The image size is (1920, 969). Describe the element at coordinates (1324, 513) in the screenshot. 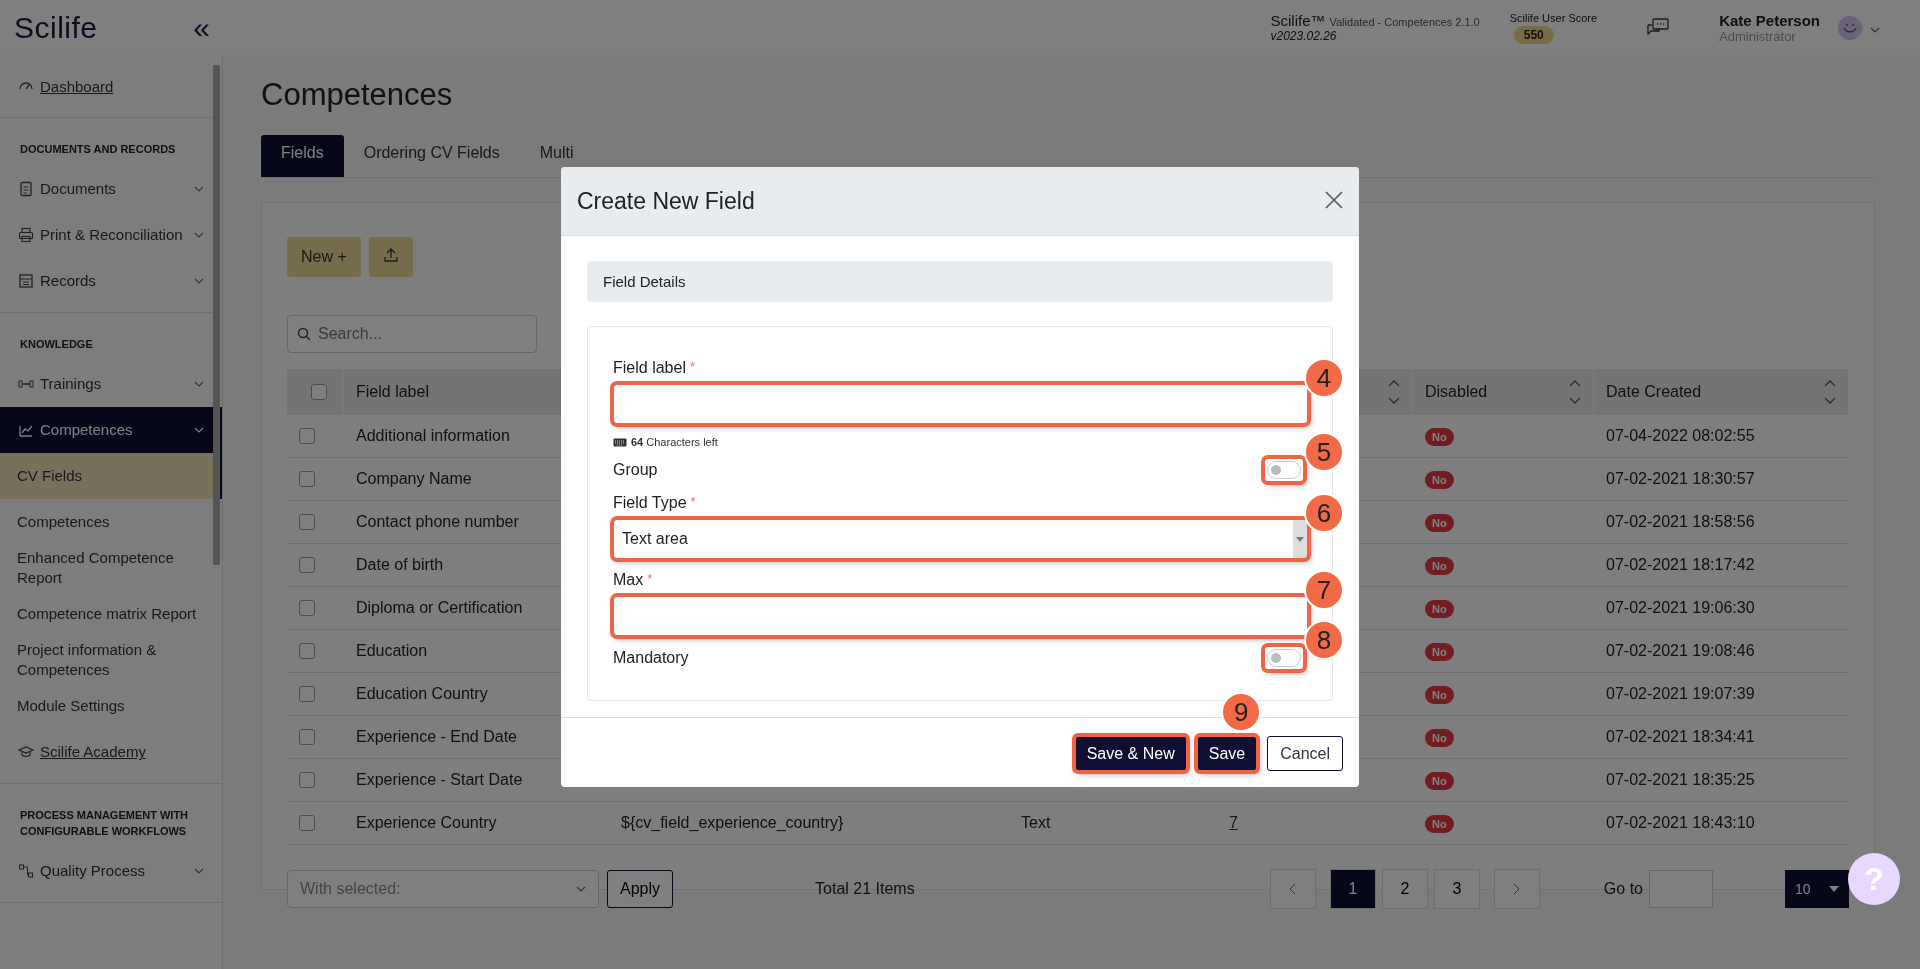

I see `step-number-badge: 6` at that location.